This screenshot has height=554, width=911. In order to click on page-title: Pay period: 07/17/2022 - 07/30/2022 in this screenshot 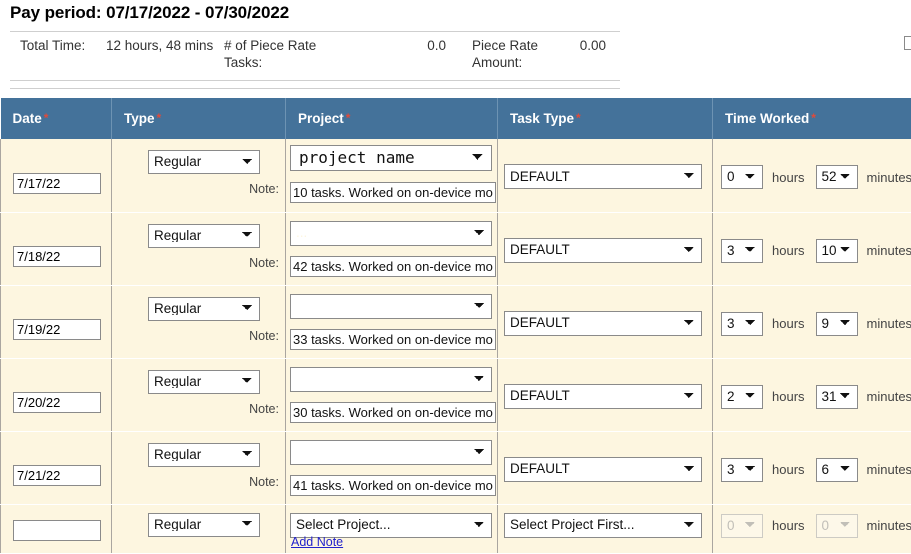, I will do `click(150, 12)`.